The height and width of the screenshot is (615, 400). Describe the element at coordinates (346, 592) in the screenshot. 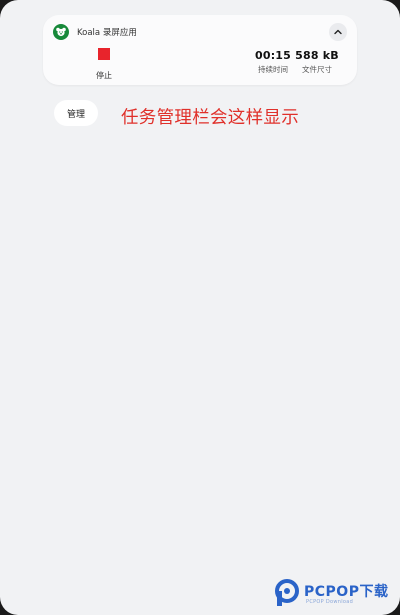

I see `watermark-brand: PCPOP下载` at that location.